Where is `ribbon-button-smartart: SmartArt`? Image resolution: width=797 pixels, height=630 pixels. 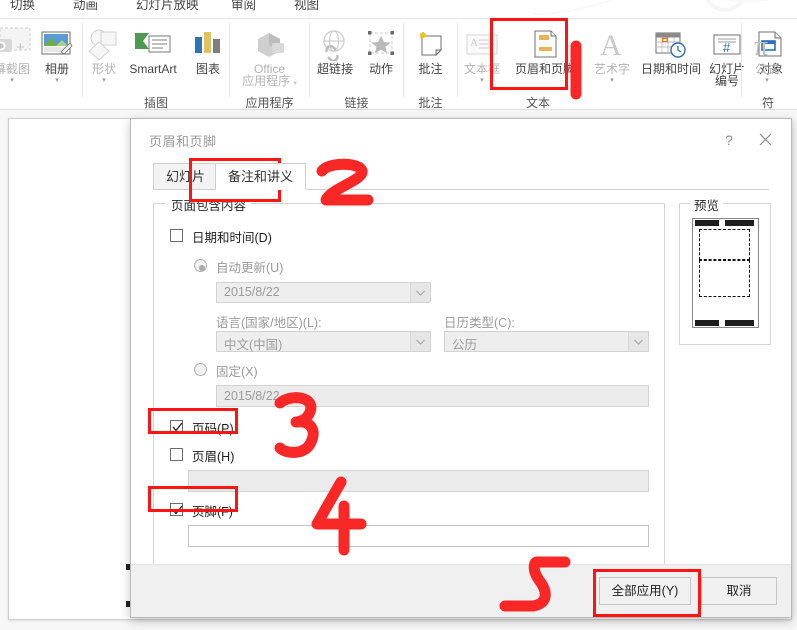 ribbon-button-smartart: SmartArt is located at coordinates (153, 48).